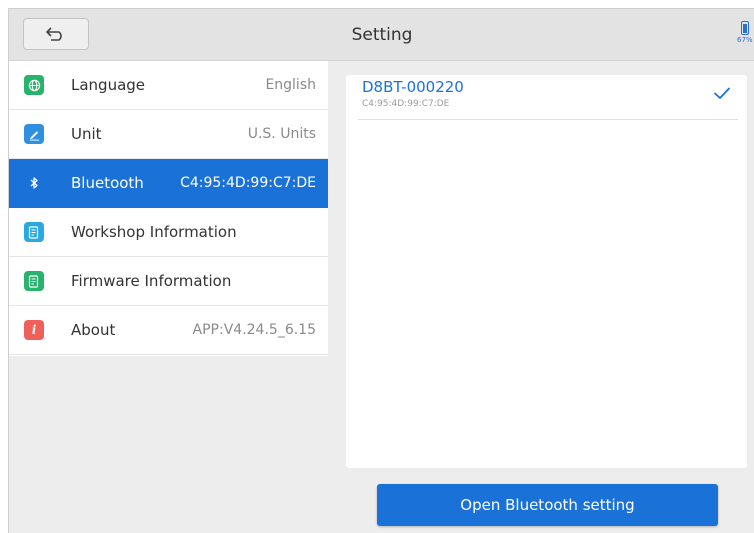  I want to click on sidebar-item-workshop-information: Workshop Information, so click(168, 232).